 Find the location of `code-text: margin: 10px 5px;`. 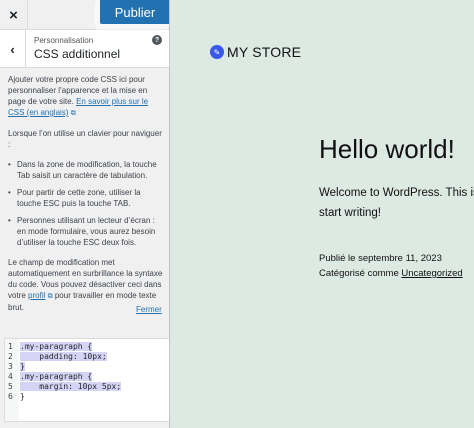

code-text: margin: 10px 5px; is located at coordinates (71, 386).